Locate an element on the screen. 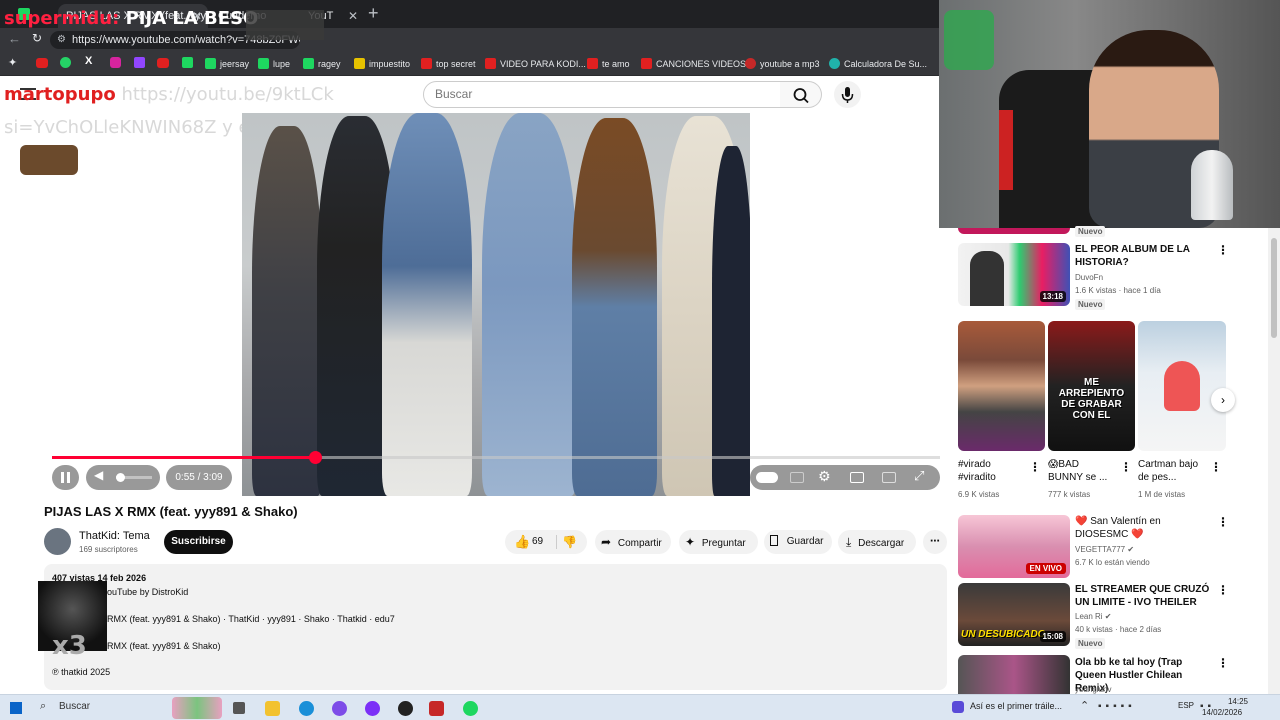  channel-name: VEGETTA777 ✔ is located at coordinates (1104, 549).